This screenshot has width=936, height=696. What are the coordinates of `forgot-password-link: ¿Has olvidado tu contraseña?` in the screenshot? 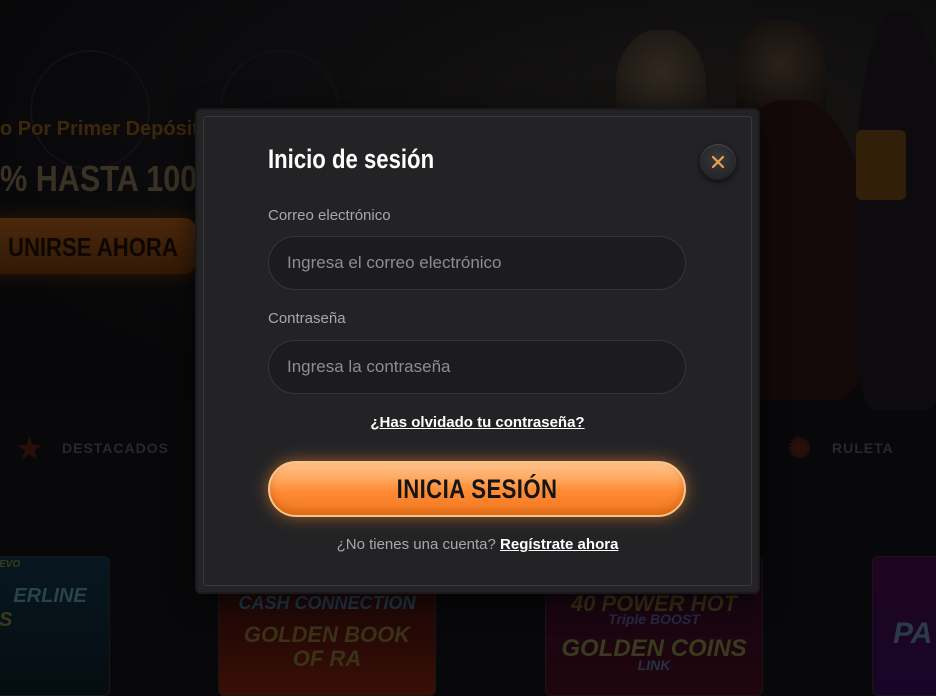 It's located at (477, 422).